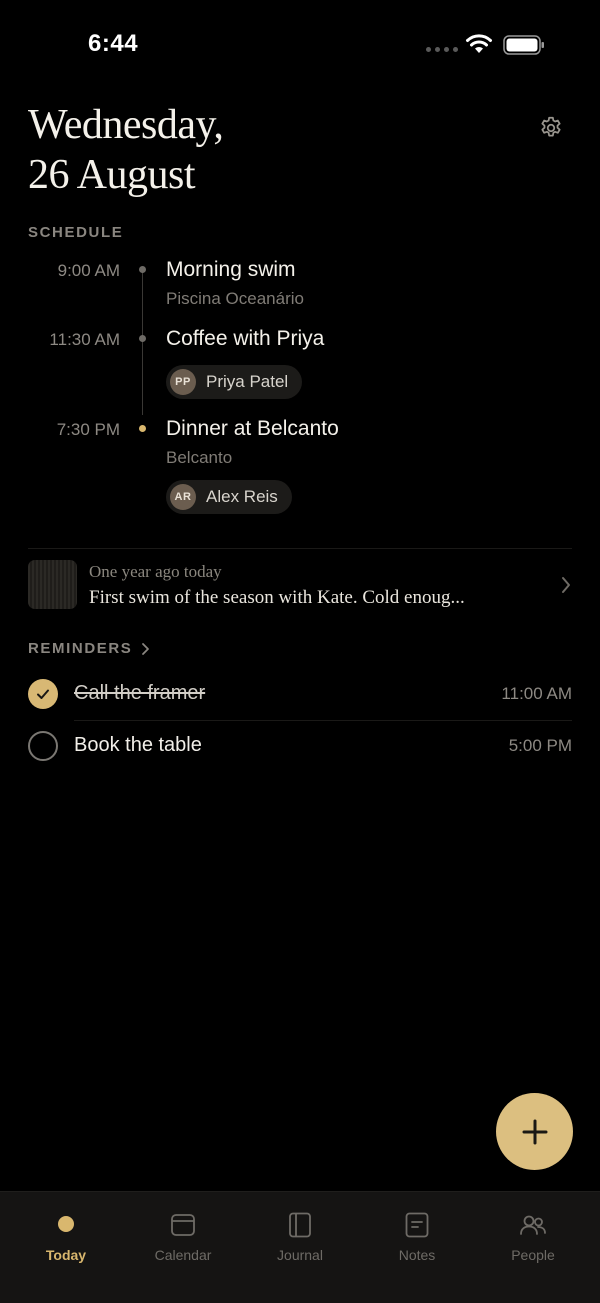 This screenshot has height=1303, width=600. I want to click on add-button, so click(534, 1131).